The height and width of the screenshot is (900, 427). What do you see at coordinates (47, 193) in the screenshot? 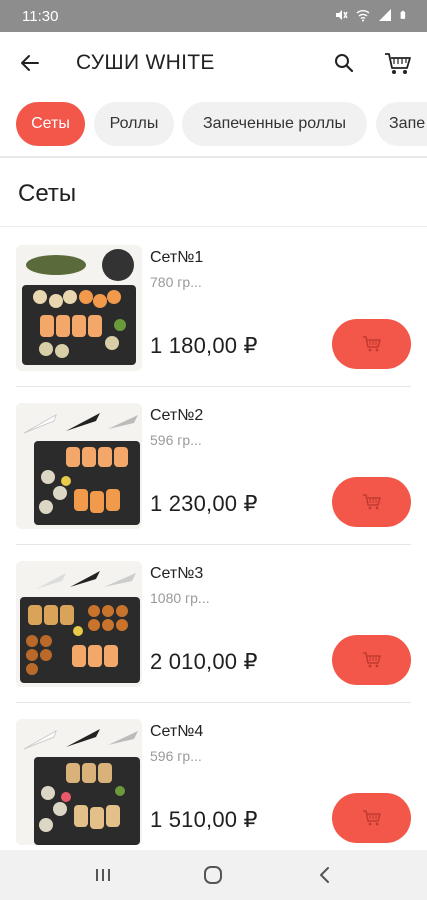
I see `section-title: Сеты` at bounding box center [47, 193].